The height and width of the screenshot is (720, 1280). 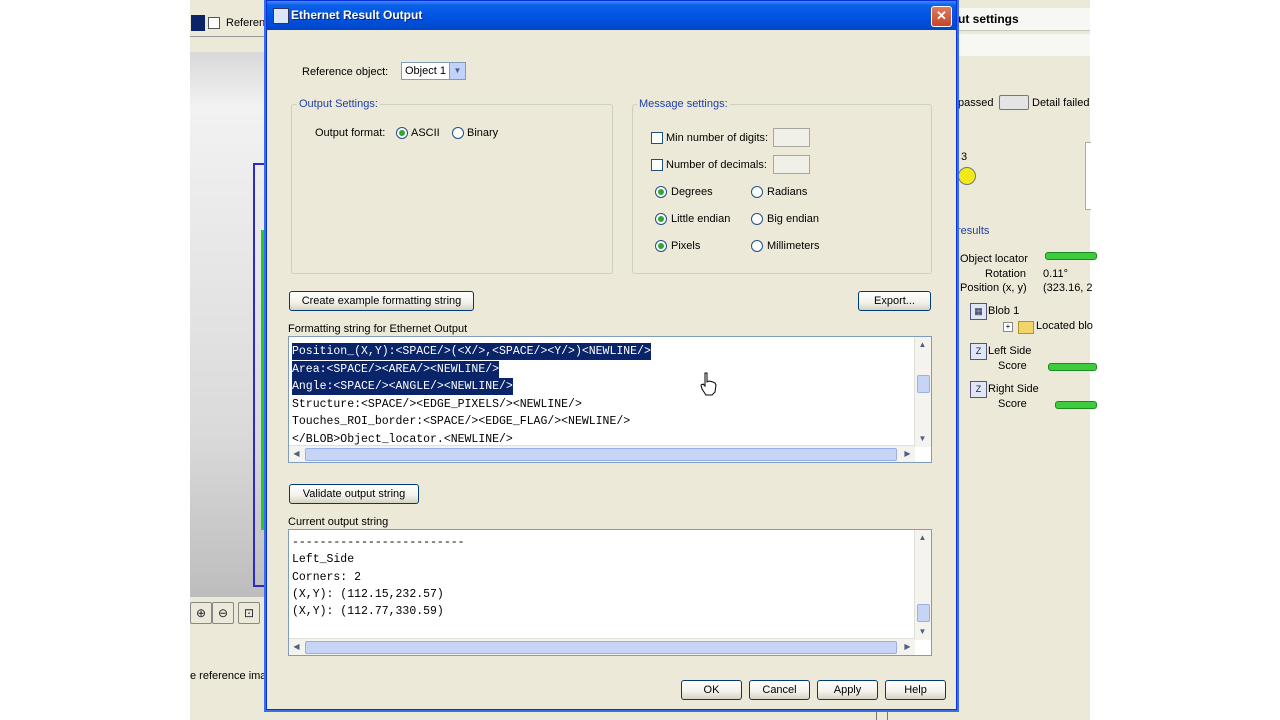 I want to click on output-settings-title: Output Settings:, so click(x=338, y=104).